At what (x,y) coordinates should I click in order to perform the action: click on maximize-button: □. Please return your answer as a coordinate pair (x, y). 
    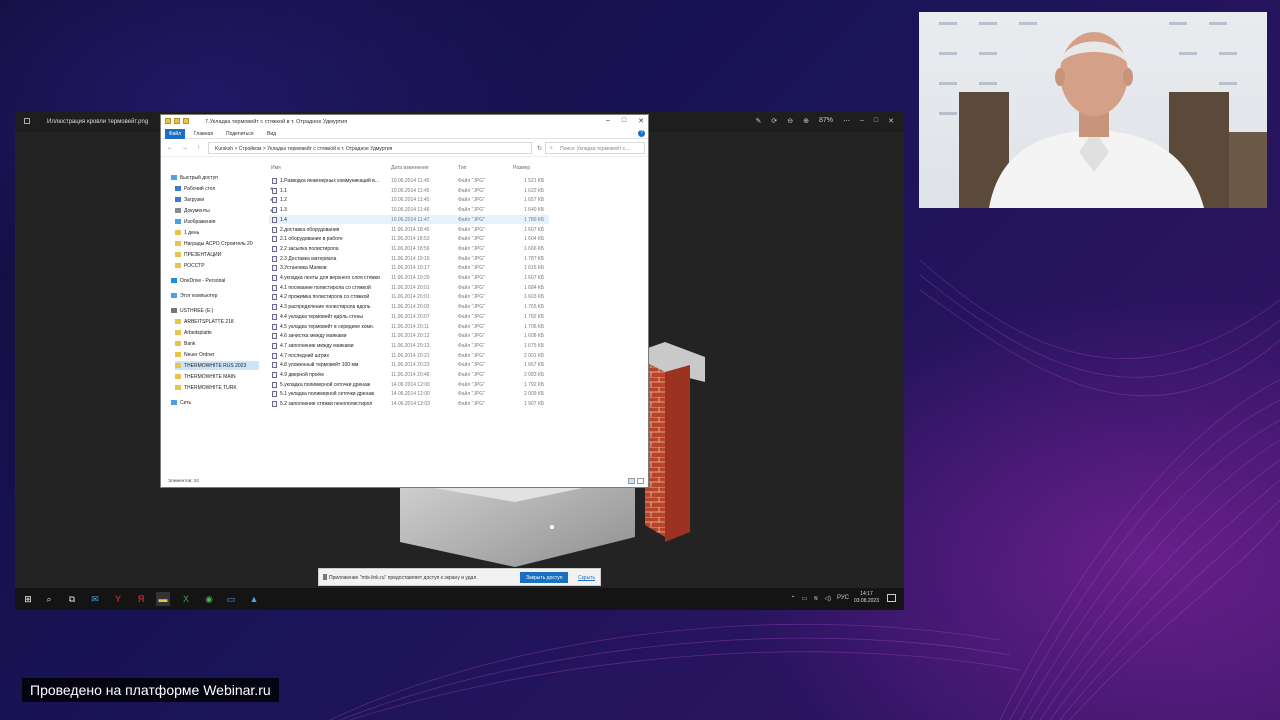
    Looking at the image, I should click on (624, 121).